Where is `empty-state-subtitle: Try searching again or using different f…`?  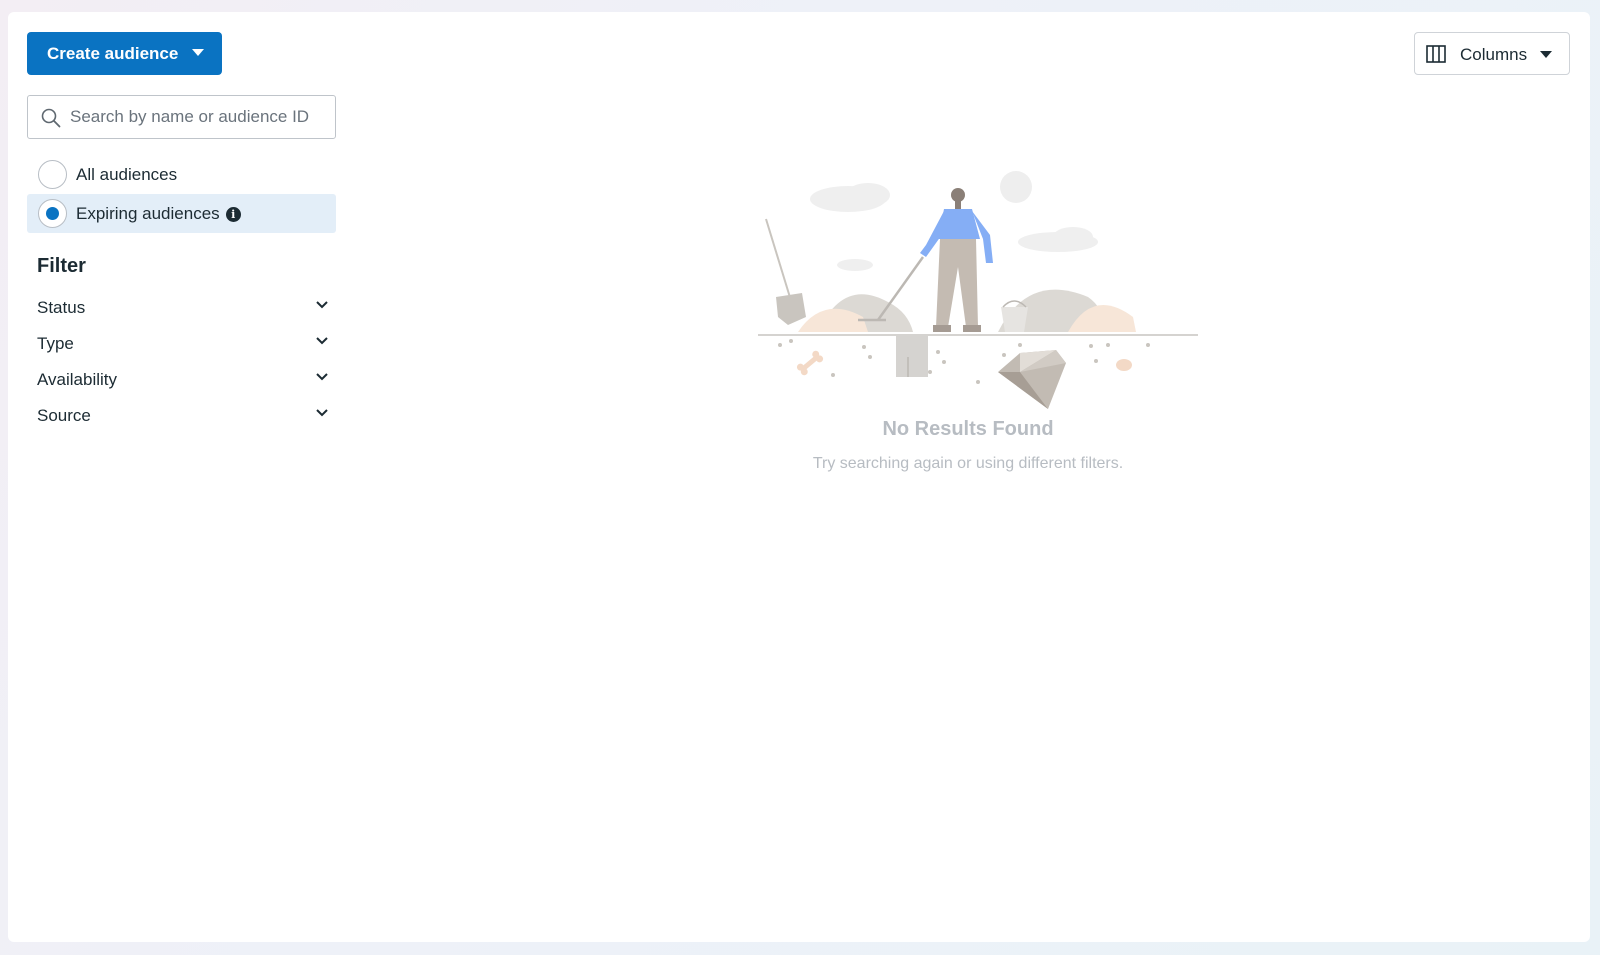
empty-state-subtitle: Try searching again or using different f… is located at coordinates (968, 463).